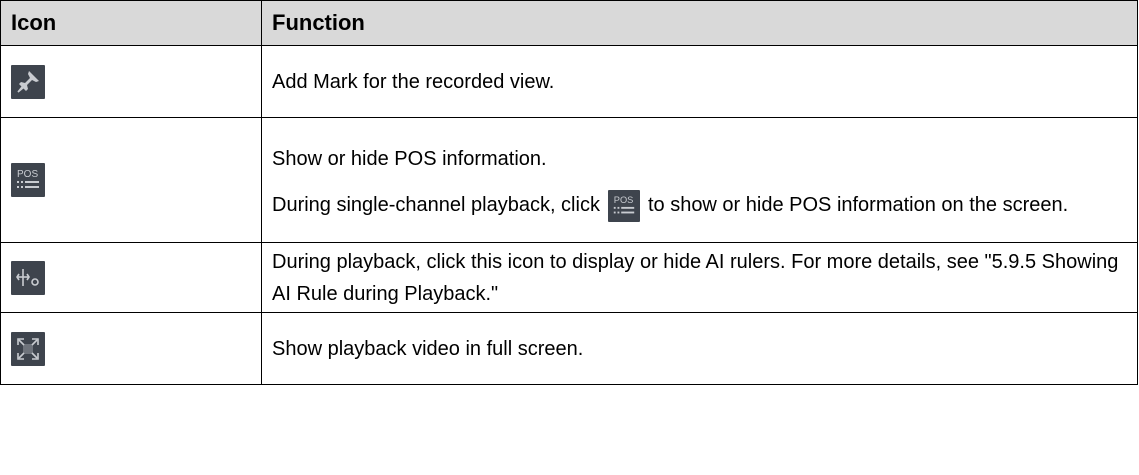 The image size is (1139, 475). What do you see at coordinates (28, 81) in the screenshot?
I see `pin-icon` at bounding box center [28, 81].